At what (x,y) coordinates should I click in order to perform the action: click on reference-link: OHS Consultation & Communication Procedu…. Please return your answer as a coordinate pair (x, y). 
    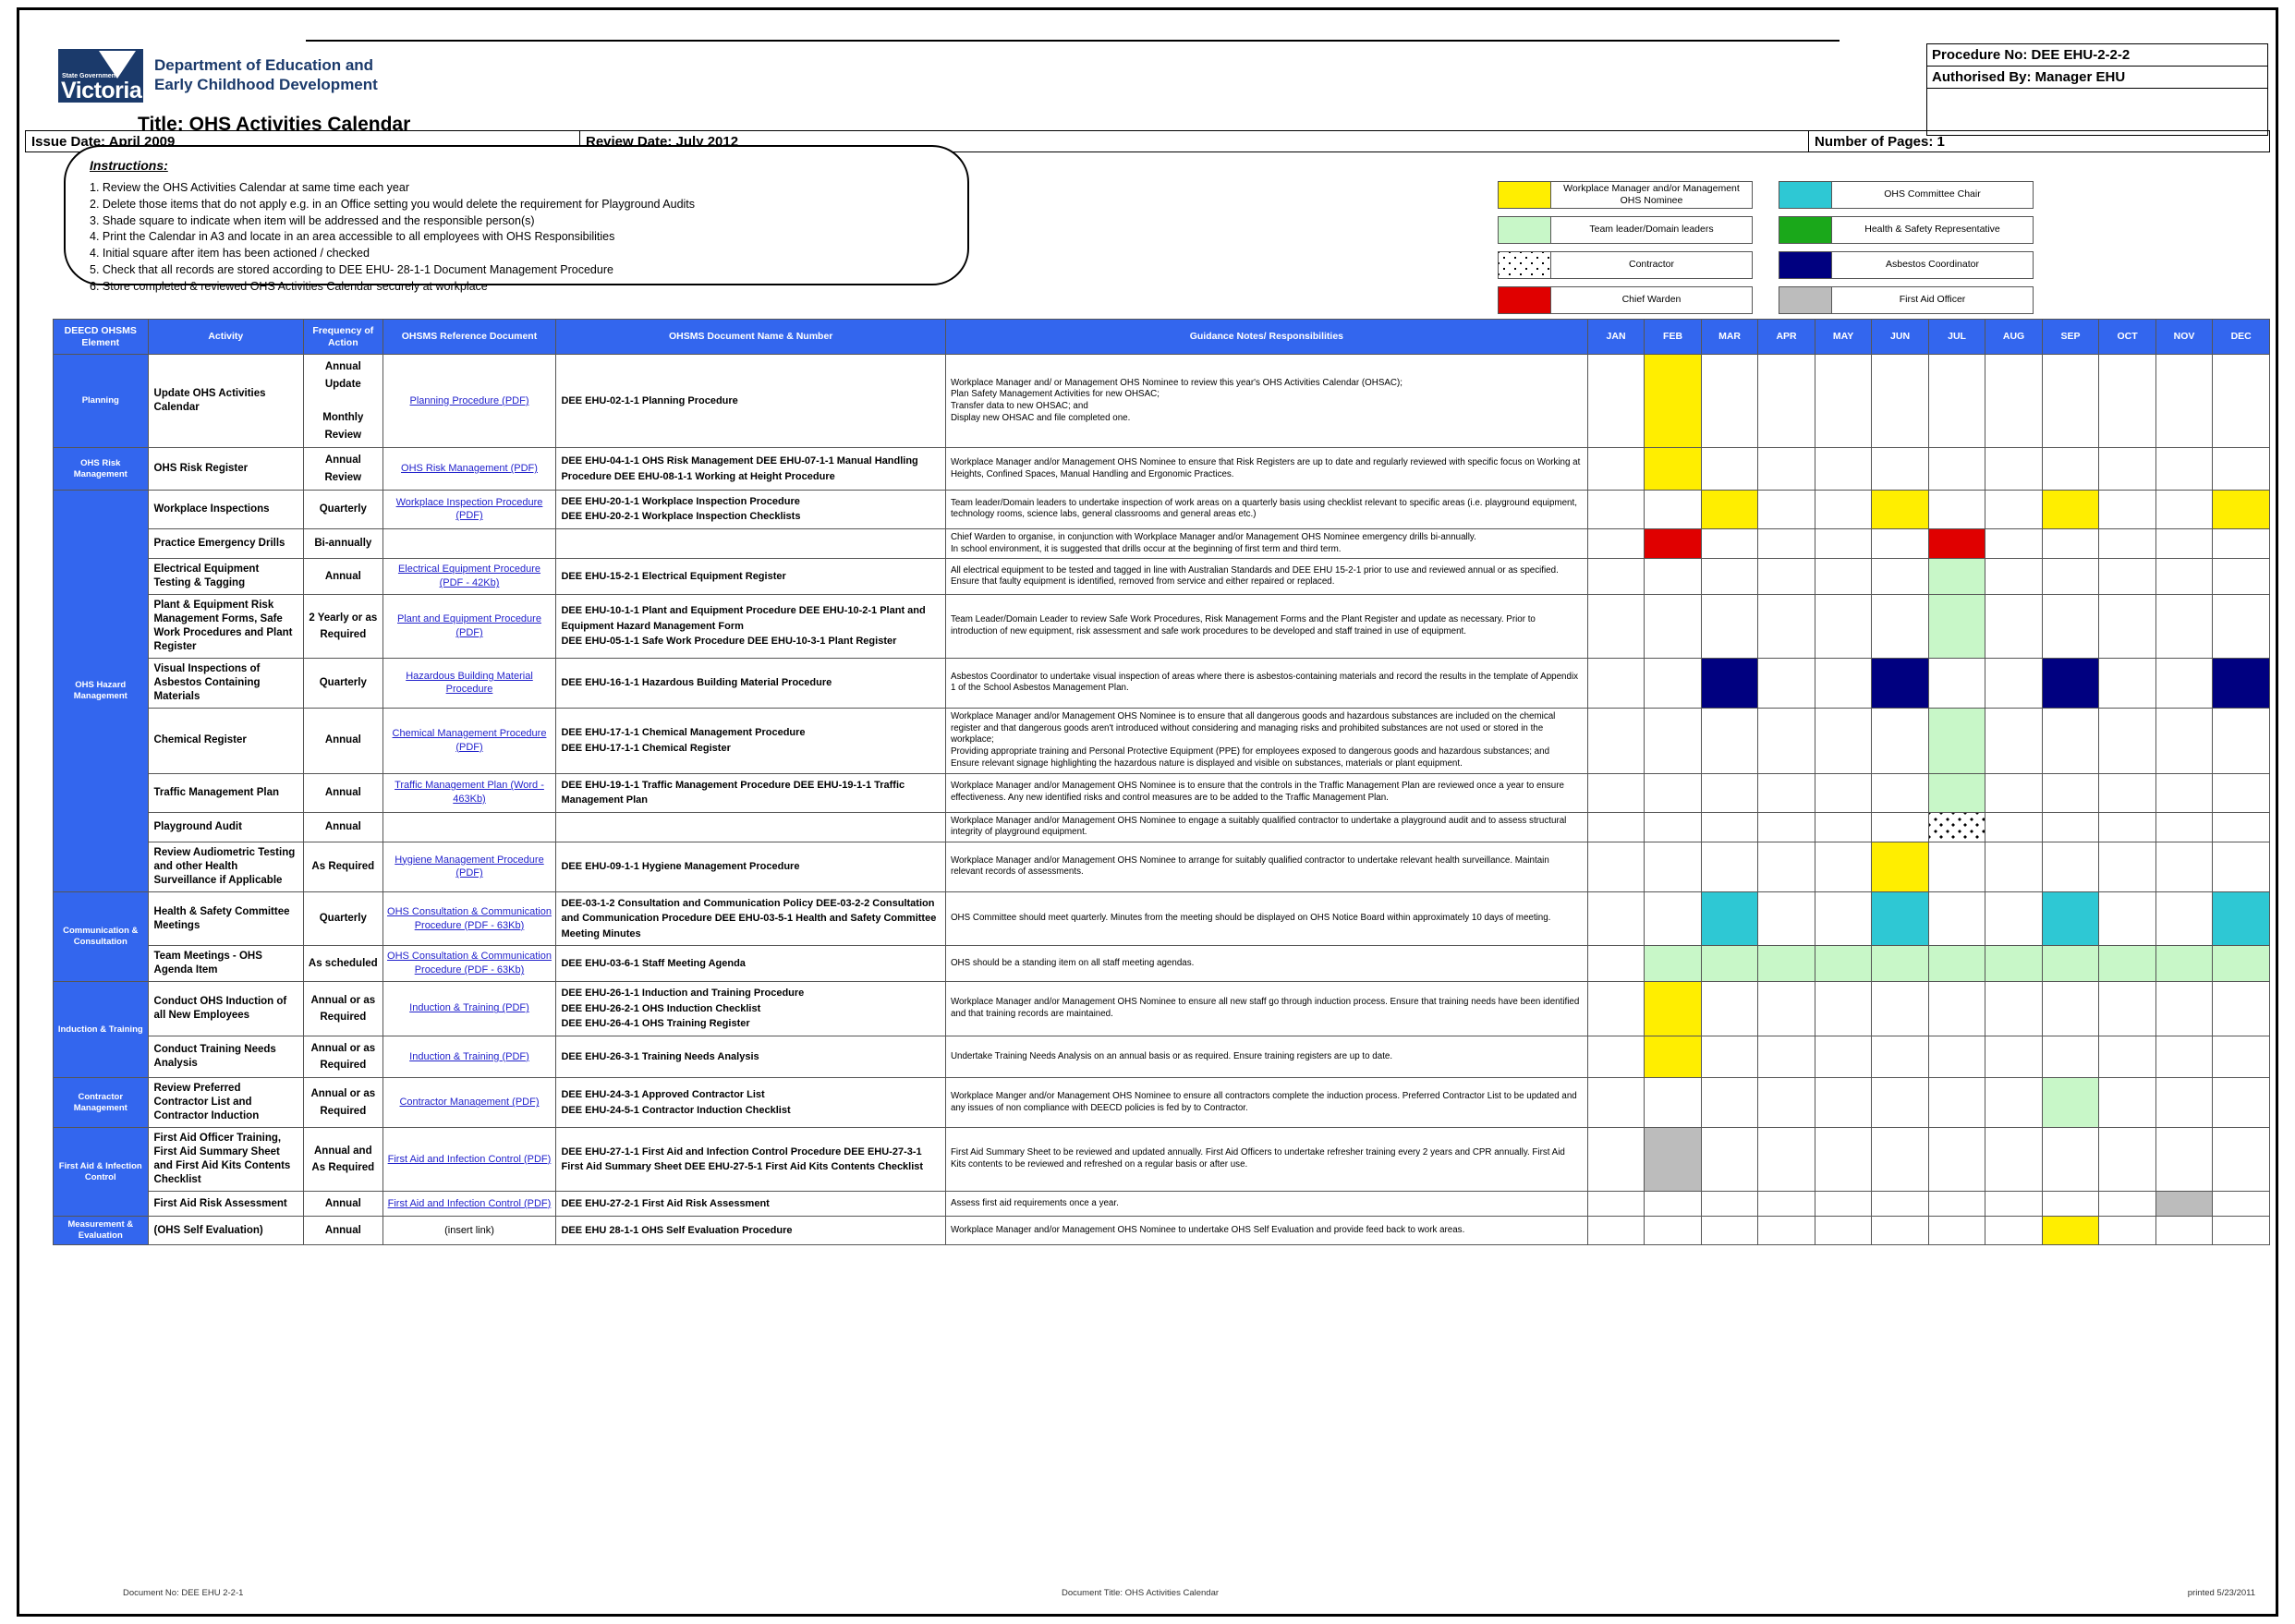
    Looking at the image, I should click on (469, 918).